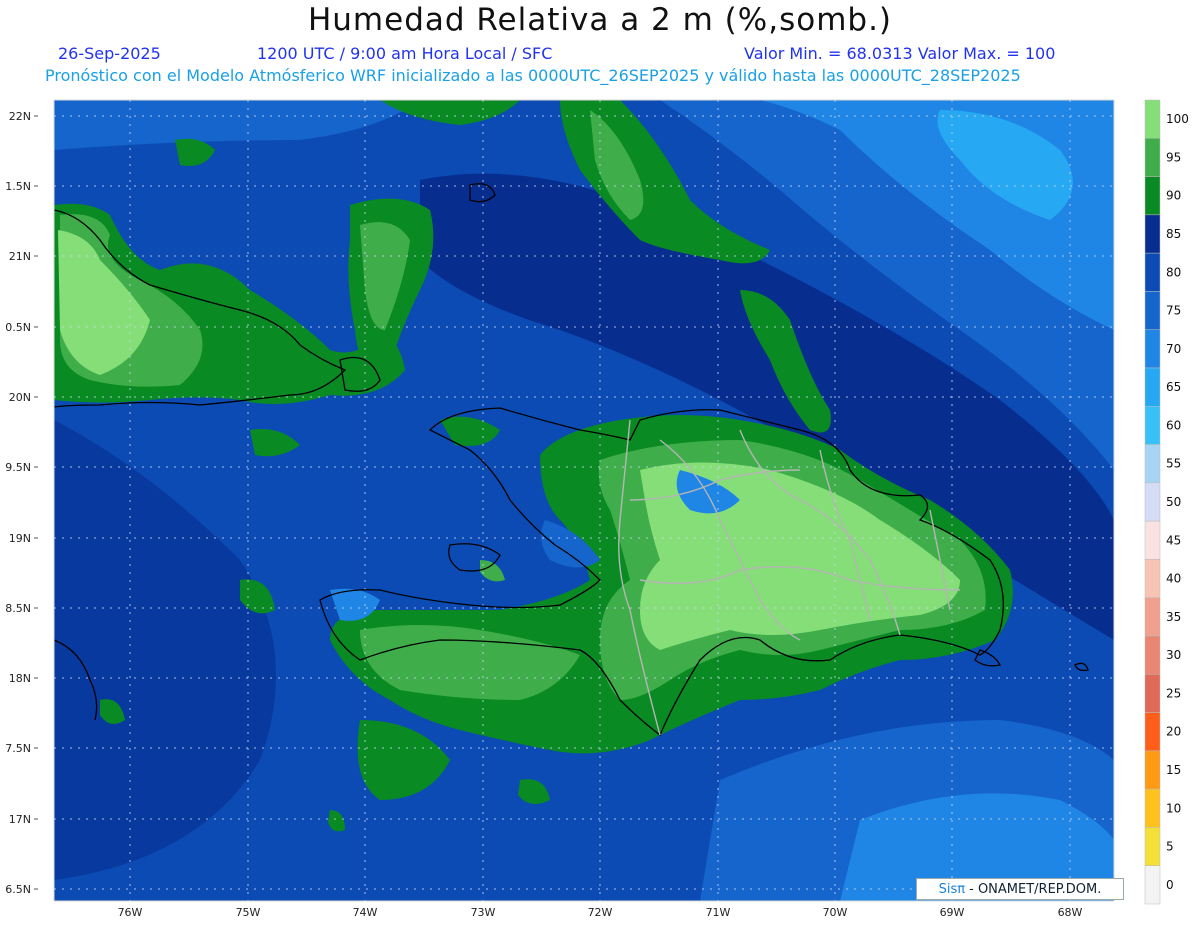  What do you see at coordinates (20, 116) in the screenshot?
I see `lat-tick-label: 22N` at bounding box center [20, 116].